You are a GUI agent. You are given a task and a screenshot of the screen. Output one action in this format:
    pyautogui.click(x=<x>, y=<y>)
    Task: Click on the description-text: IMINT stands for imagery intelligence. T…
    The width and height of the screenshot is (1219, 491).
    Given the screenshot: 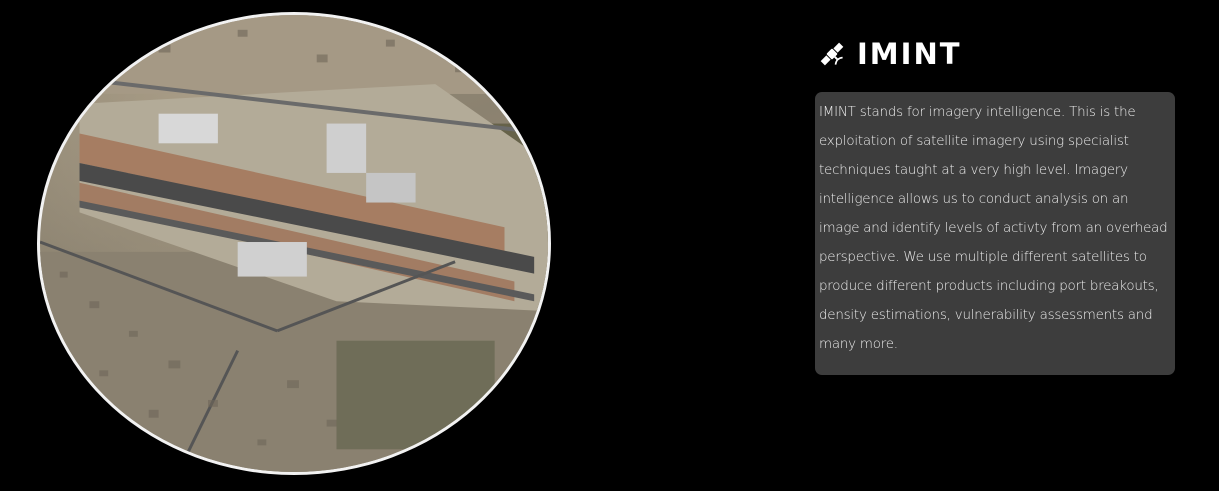 What is the action you would take?
    pyautogui.click(x=993, y=228)
    